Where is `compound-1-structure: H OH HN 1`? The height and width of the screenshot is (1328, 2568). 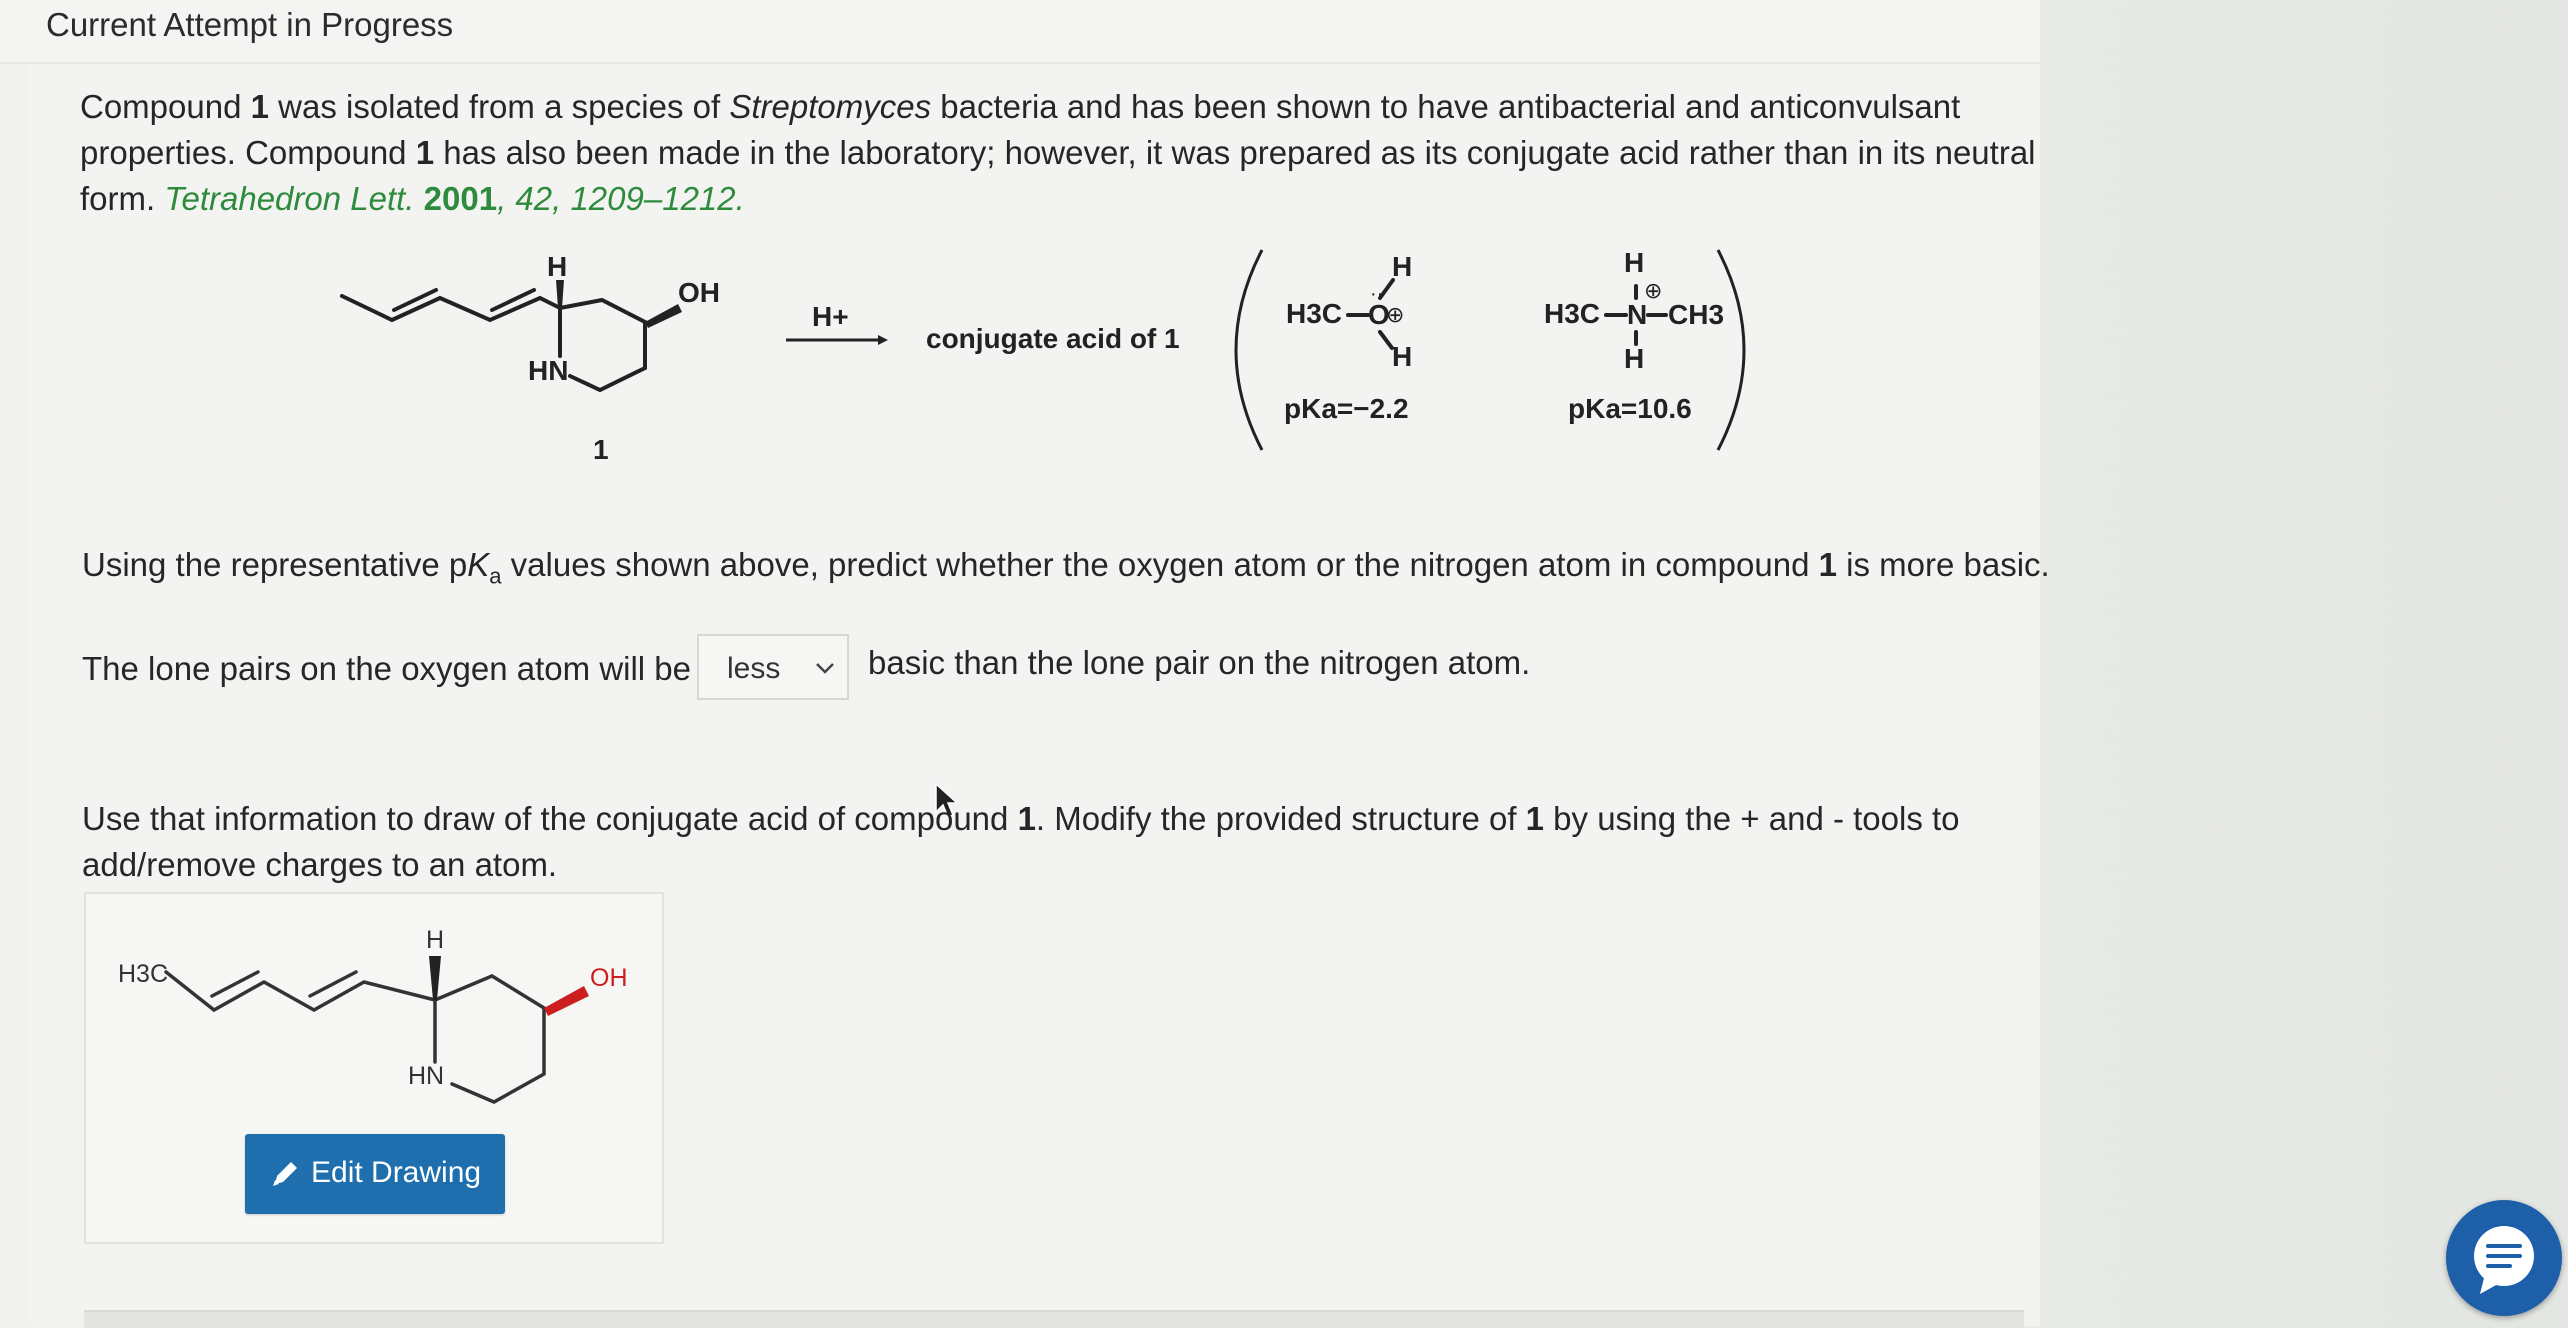
compound-1-structure: H OH HN 1 is located at coordinates (530, 358).